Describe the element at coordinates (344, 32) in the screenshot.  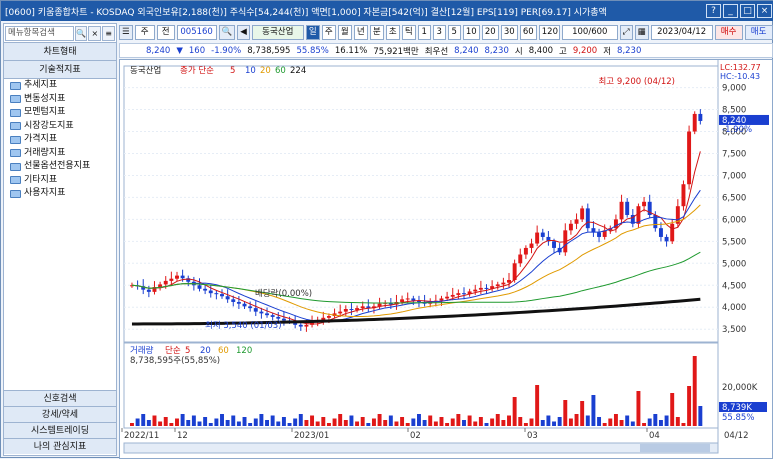
I see `interval-month: 월` at that location.